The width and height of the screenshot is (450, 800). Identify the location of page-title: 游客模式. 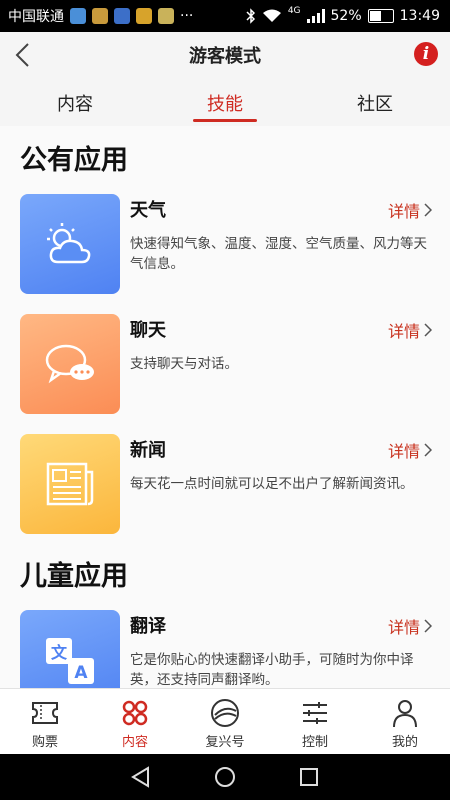
(225, 56).